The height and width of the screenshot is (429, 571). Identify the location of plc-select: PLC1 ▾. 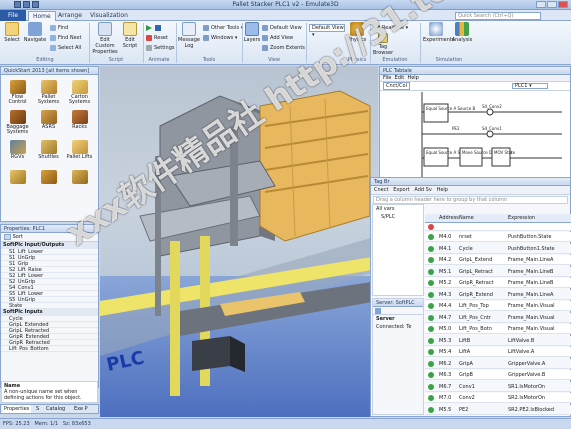
(530, 86).